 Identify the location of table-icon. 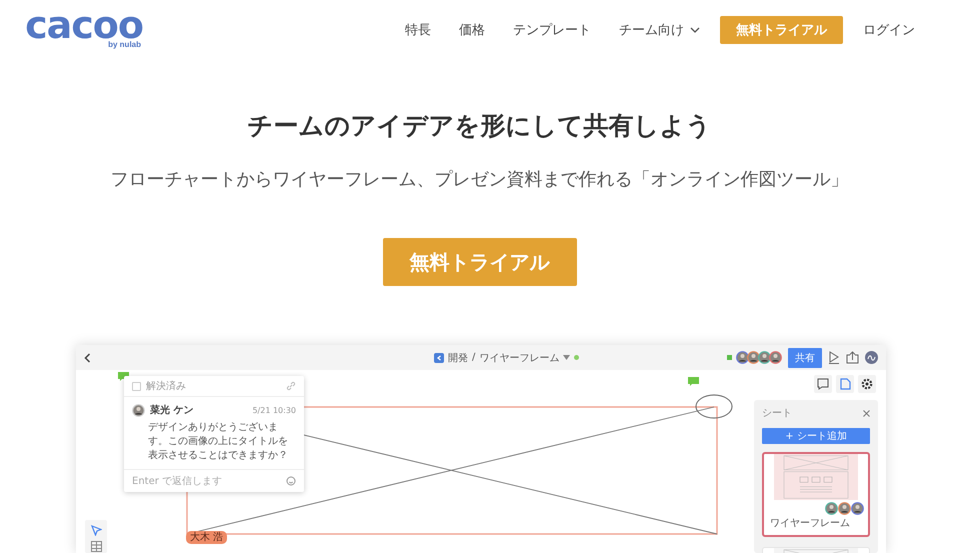
(96, 546).